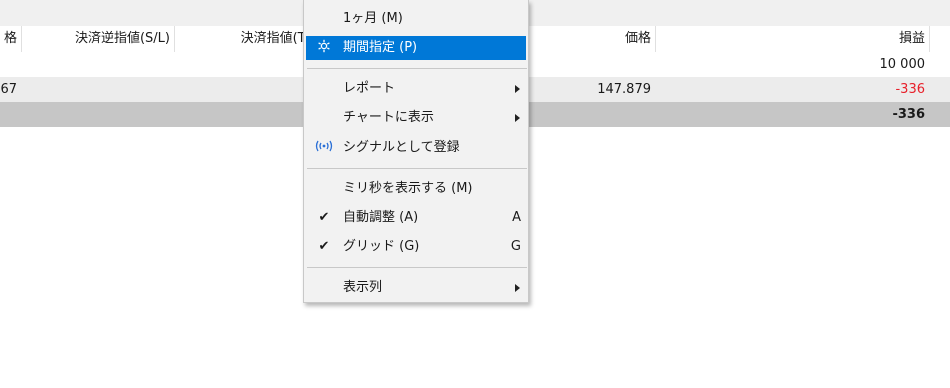  What do you see at coordinates (516, 217) in the screenshot?
I see `menu-item-shortcut: A` at bounding box center [516, 217].